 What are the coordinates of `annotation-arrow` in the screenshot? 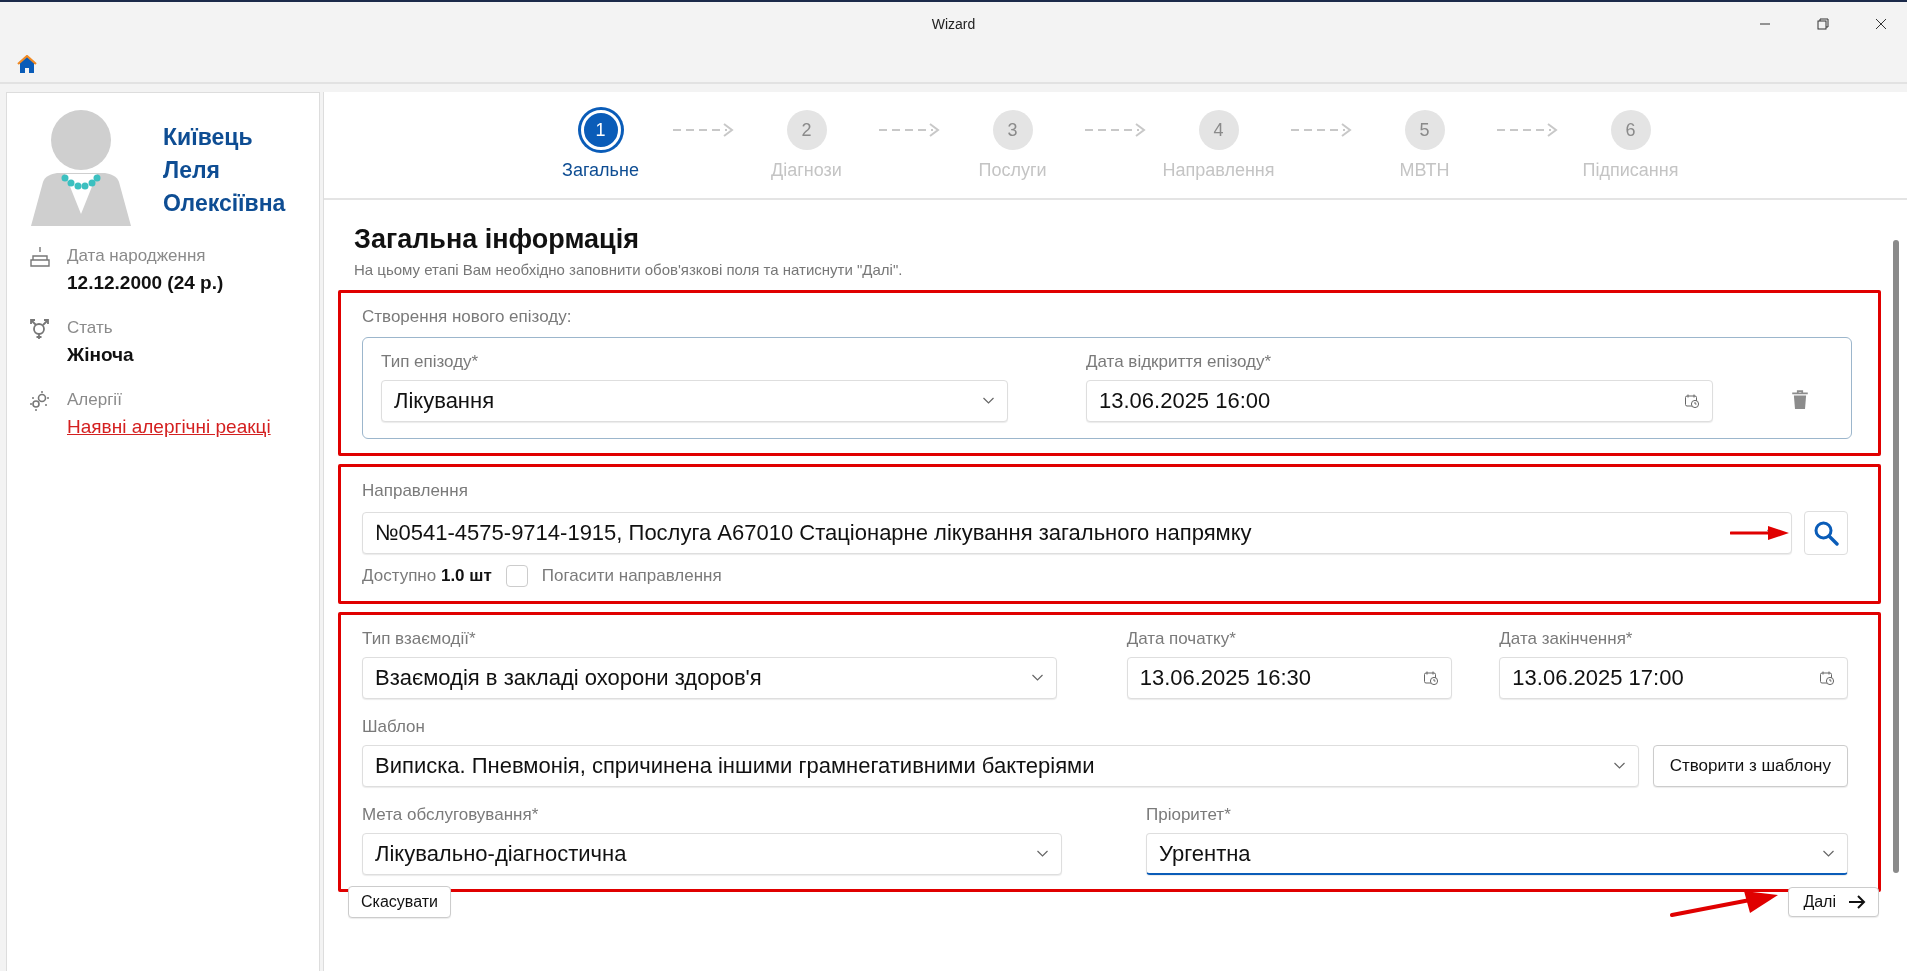 It's located at (1760, 533).